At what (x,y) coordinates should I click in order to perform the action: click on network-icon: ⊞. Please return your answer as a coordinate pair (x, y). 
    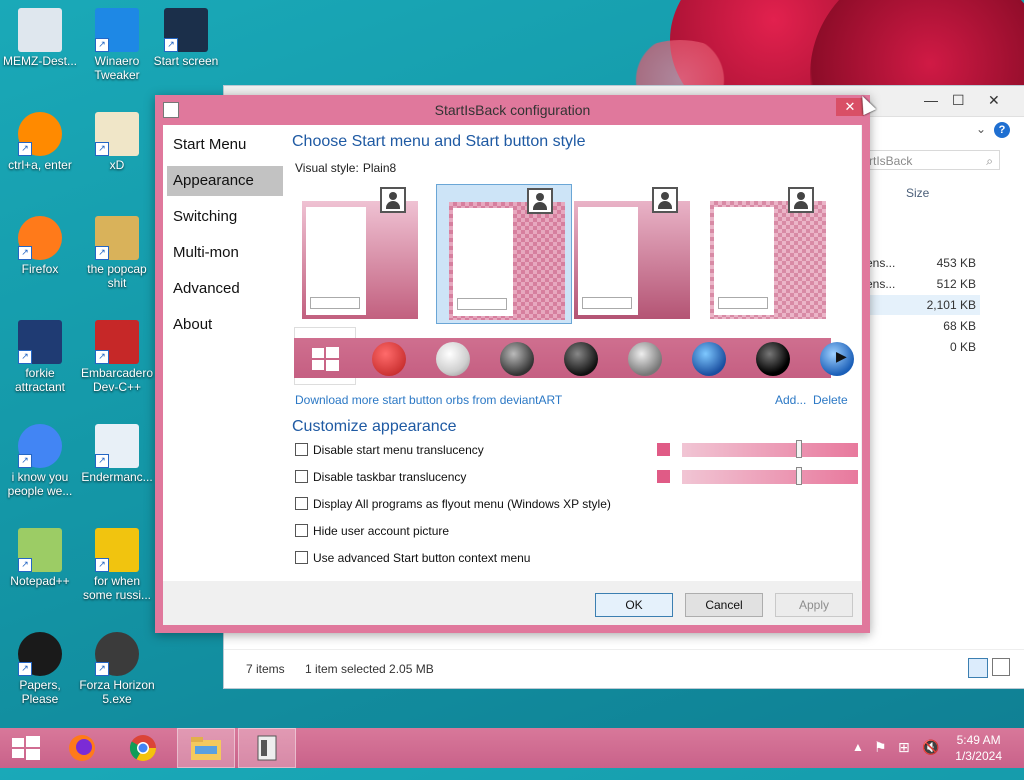
    Looking at the image, I should click on (904, 759).